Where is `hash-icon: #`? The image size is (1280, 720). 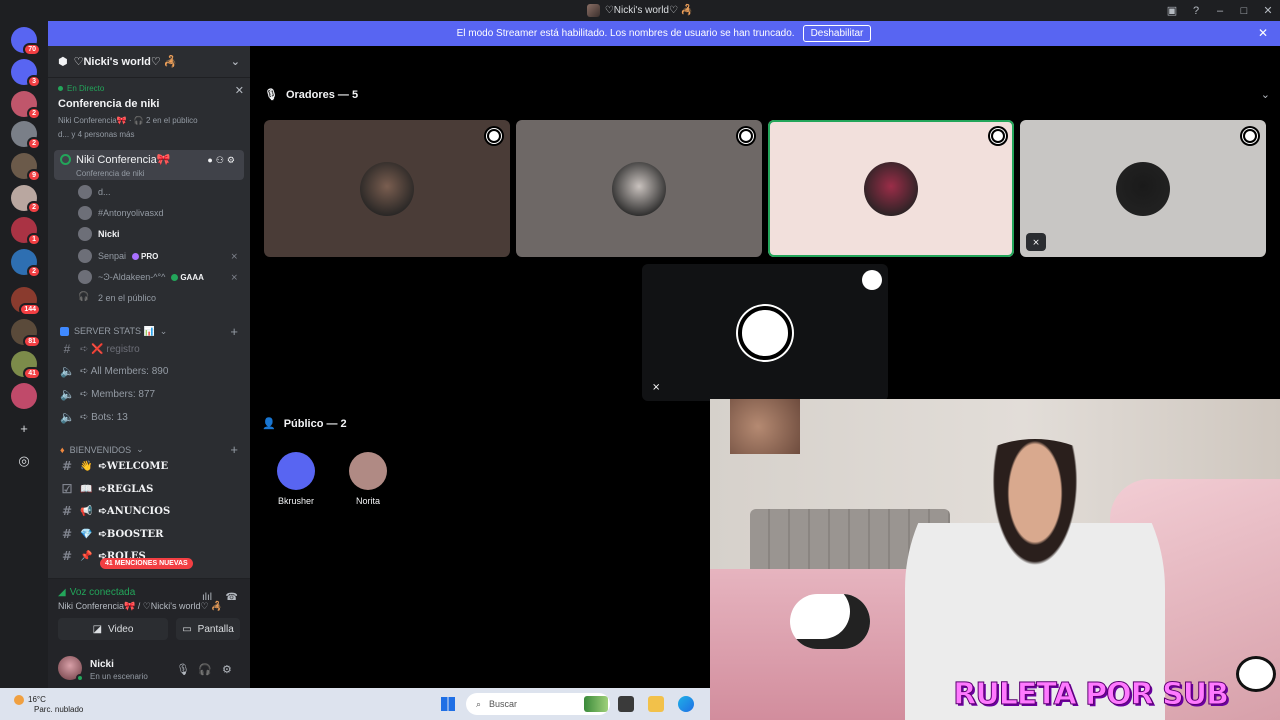 hash-icon: # is located at coordinates (67, 466).